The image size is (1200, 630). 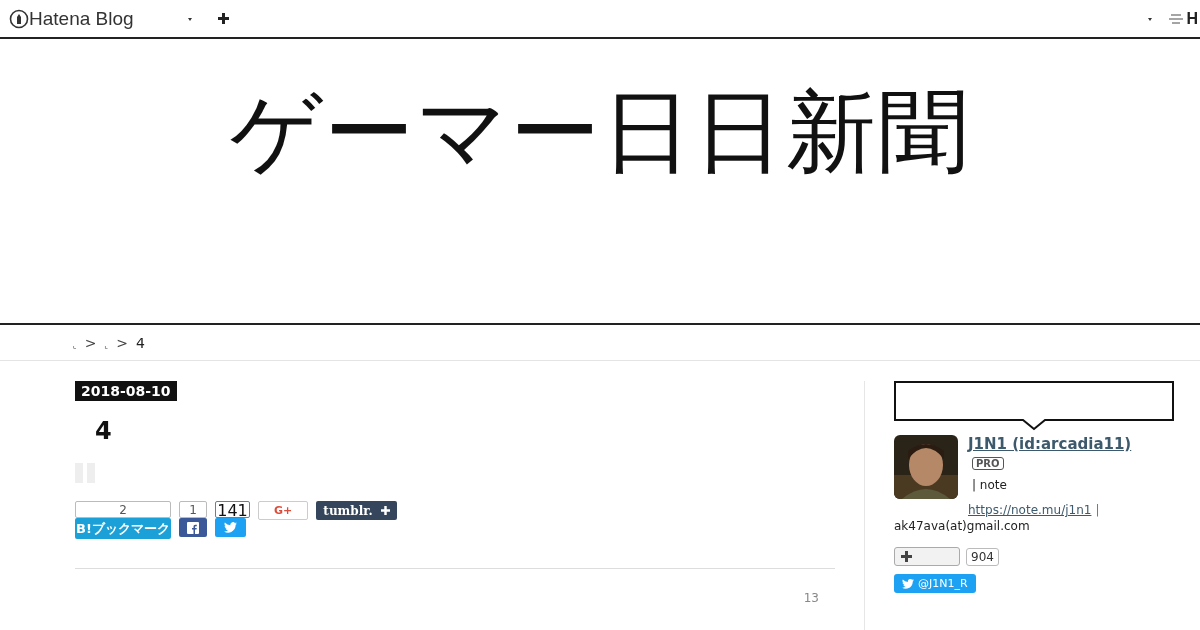 I want to click on user-name-link: J1N1 (id:arcadia11), so click(x=1050, y=444).